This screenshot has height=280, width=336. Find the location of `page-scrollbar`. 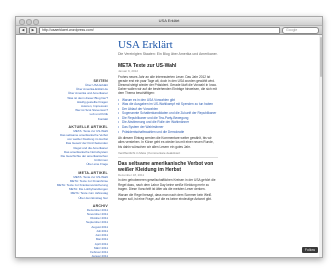

page-scrollbar is located at coordinates (320, 146).